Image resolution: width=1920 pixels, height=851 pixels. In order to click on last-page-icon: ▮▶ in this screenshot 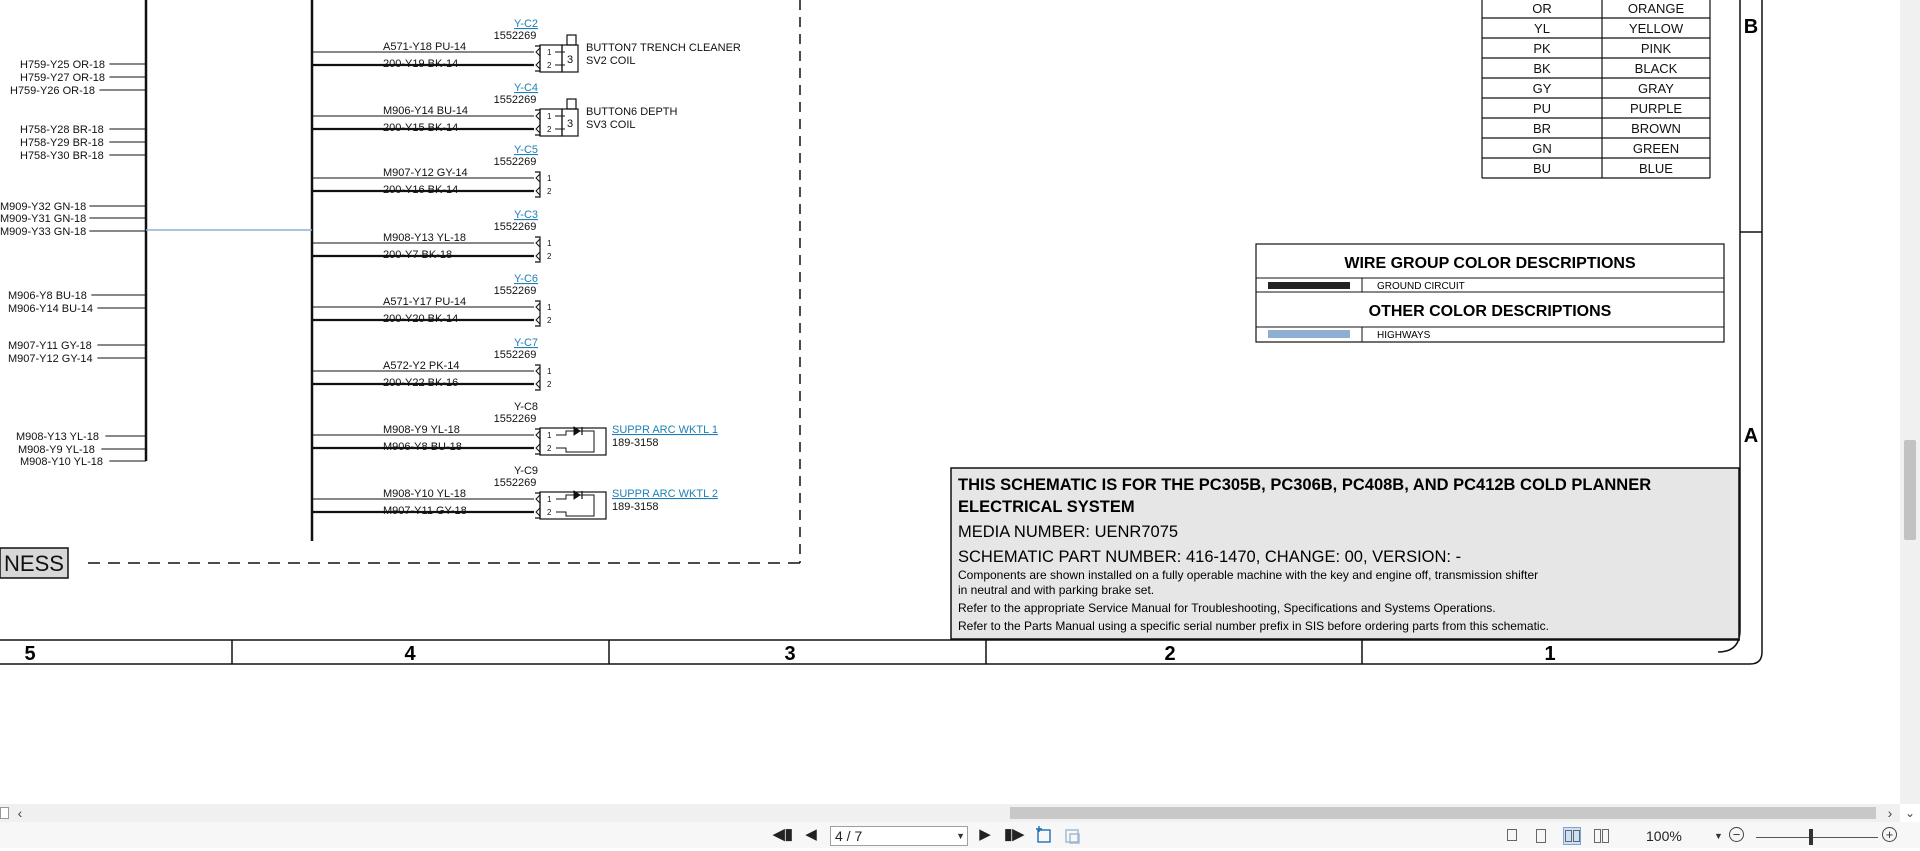, I will do `click(1014, 835)`.